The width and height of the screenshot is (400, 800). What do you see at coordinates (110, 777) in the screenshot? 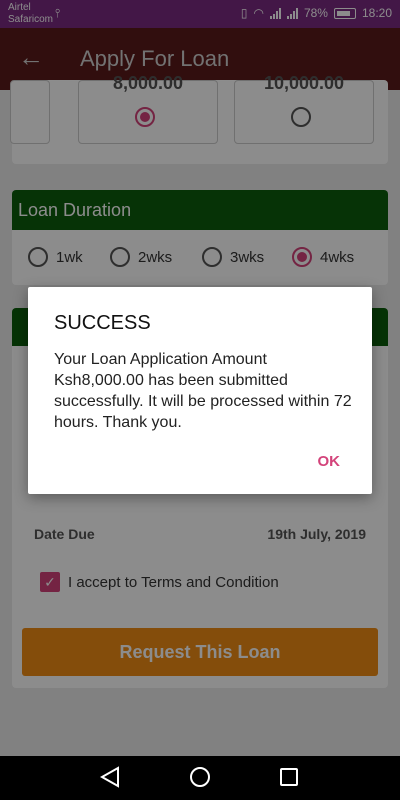
I see `nav-back-icon` at bounding box center [110, 777].